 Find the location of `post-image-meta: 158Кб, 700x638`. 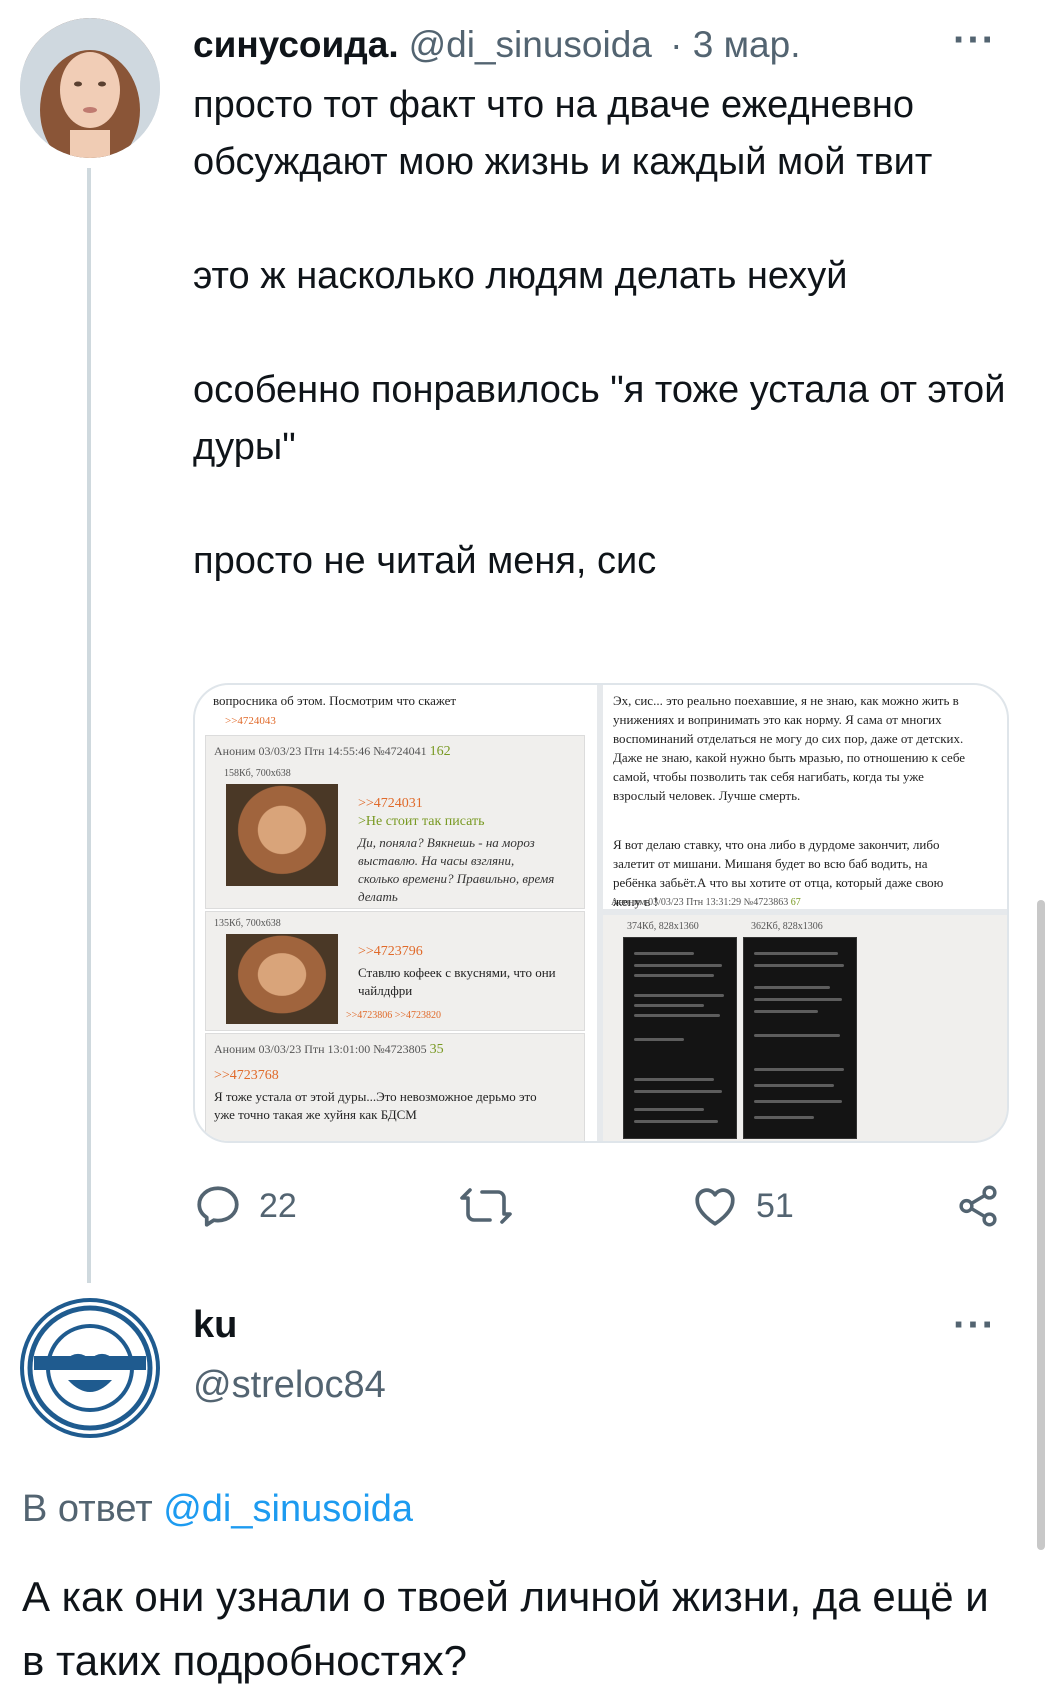

post-image-meta: 158Кб, 700x638 is located at coordinates (257, 773).